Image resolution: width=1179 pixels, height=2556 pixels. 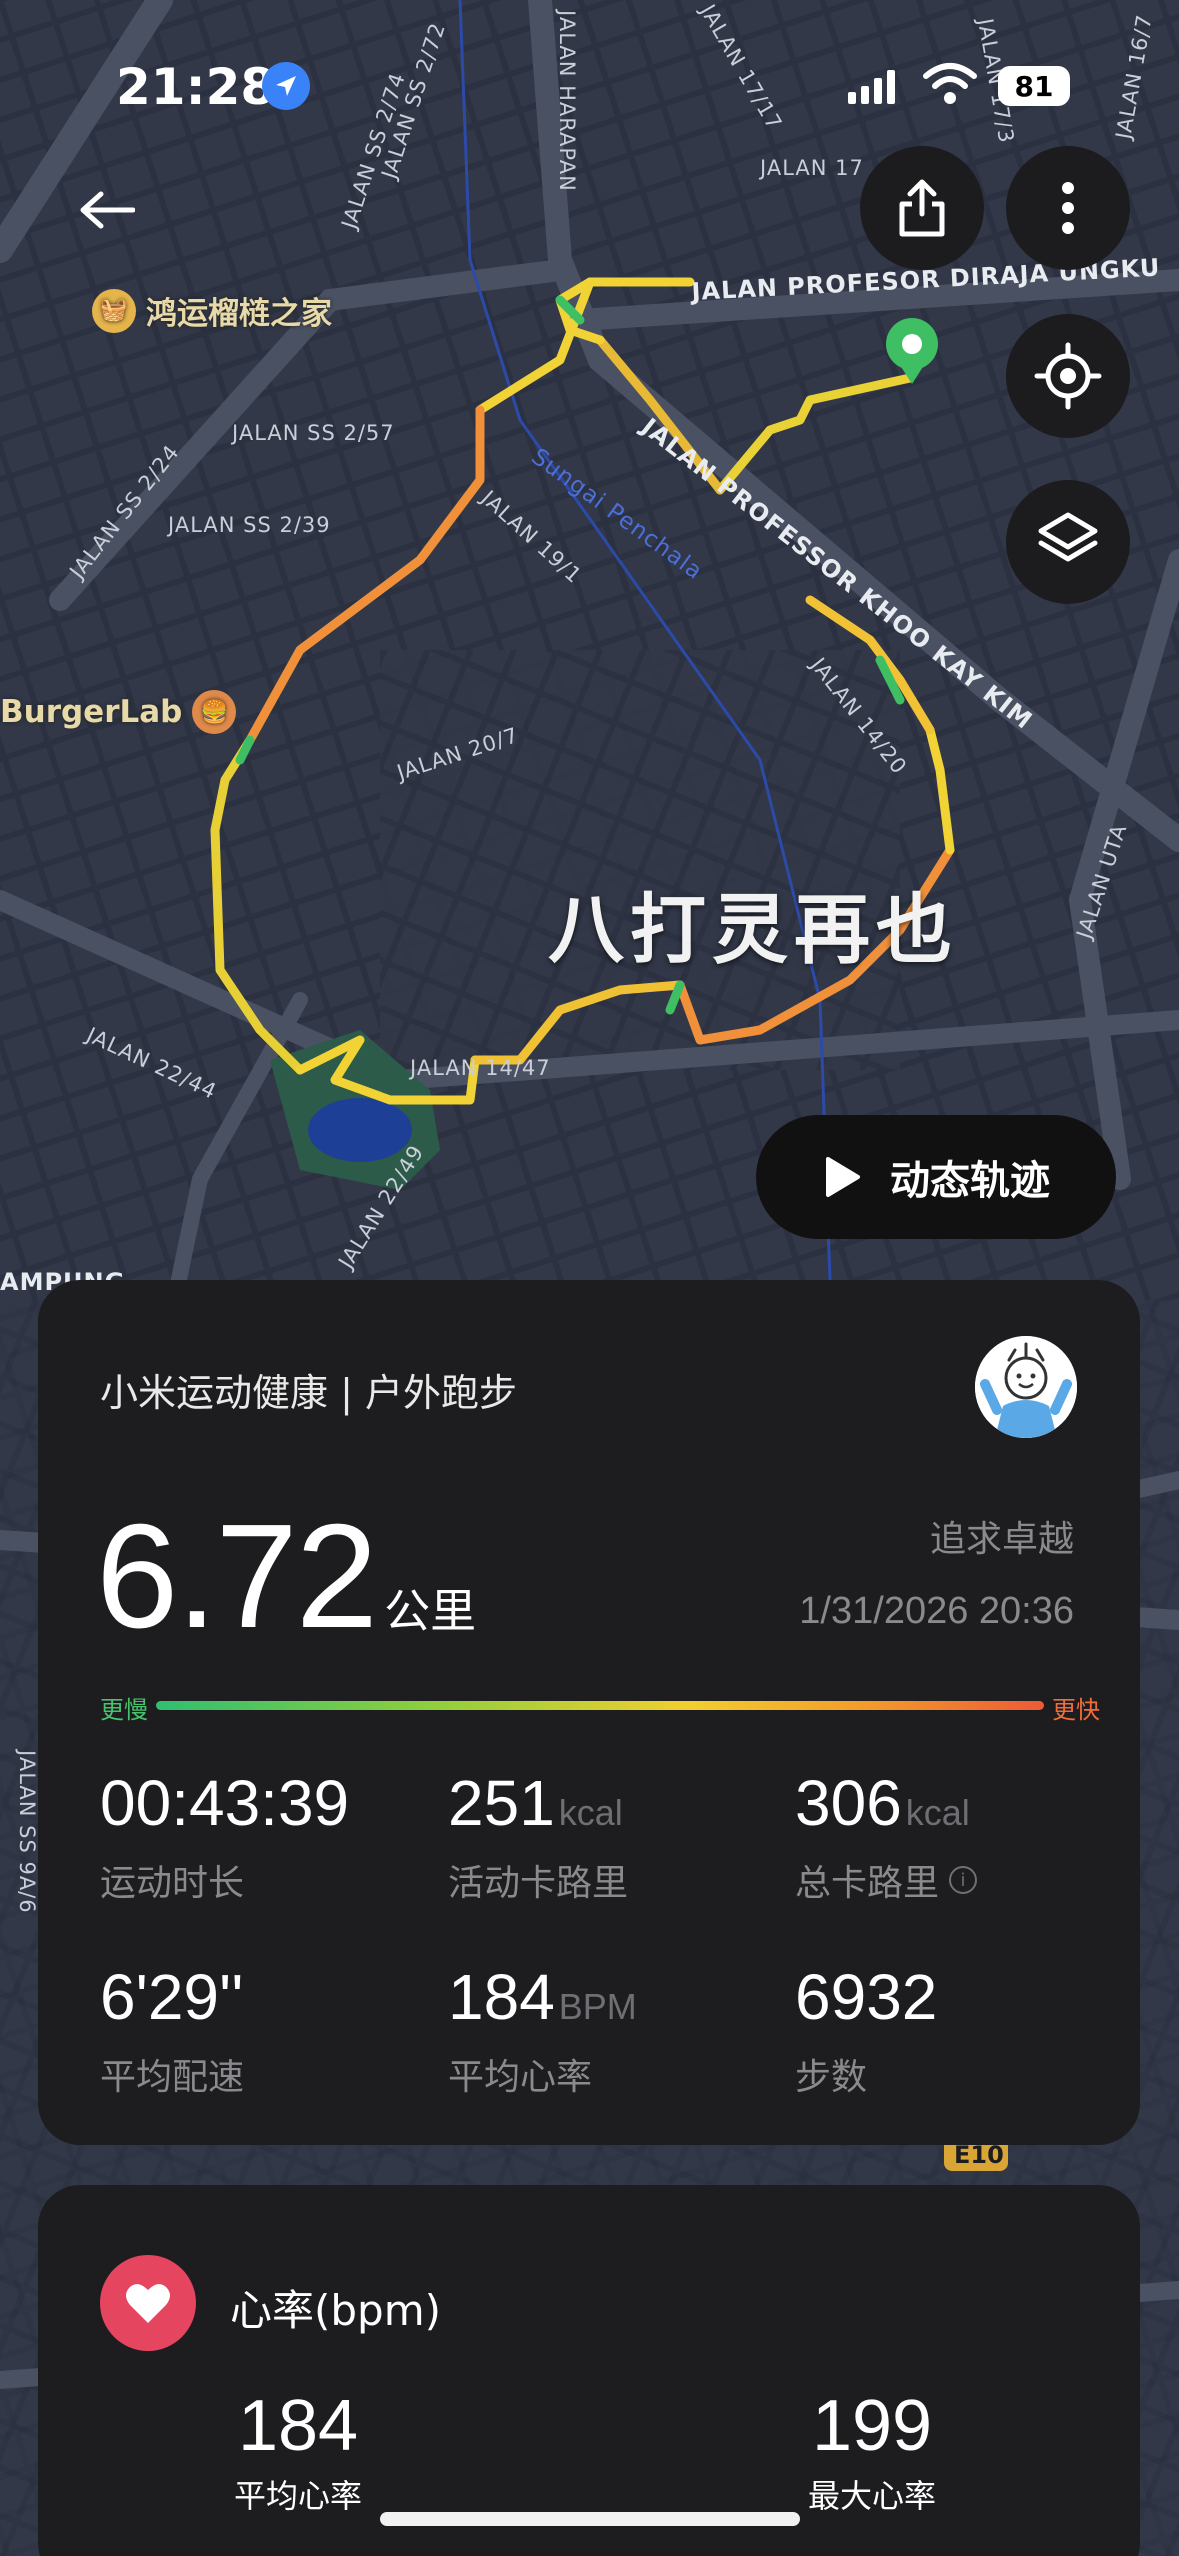 I want to click on metric-value: 251, so click(x=501, y=1803).